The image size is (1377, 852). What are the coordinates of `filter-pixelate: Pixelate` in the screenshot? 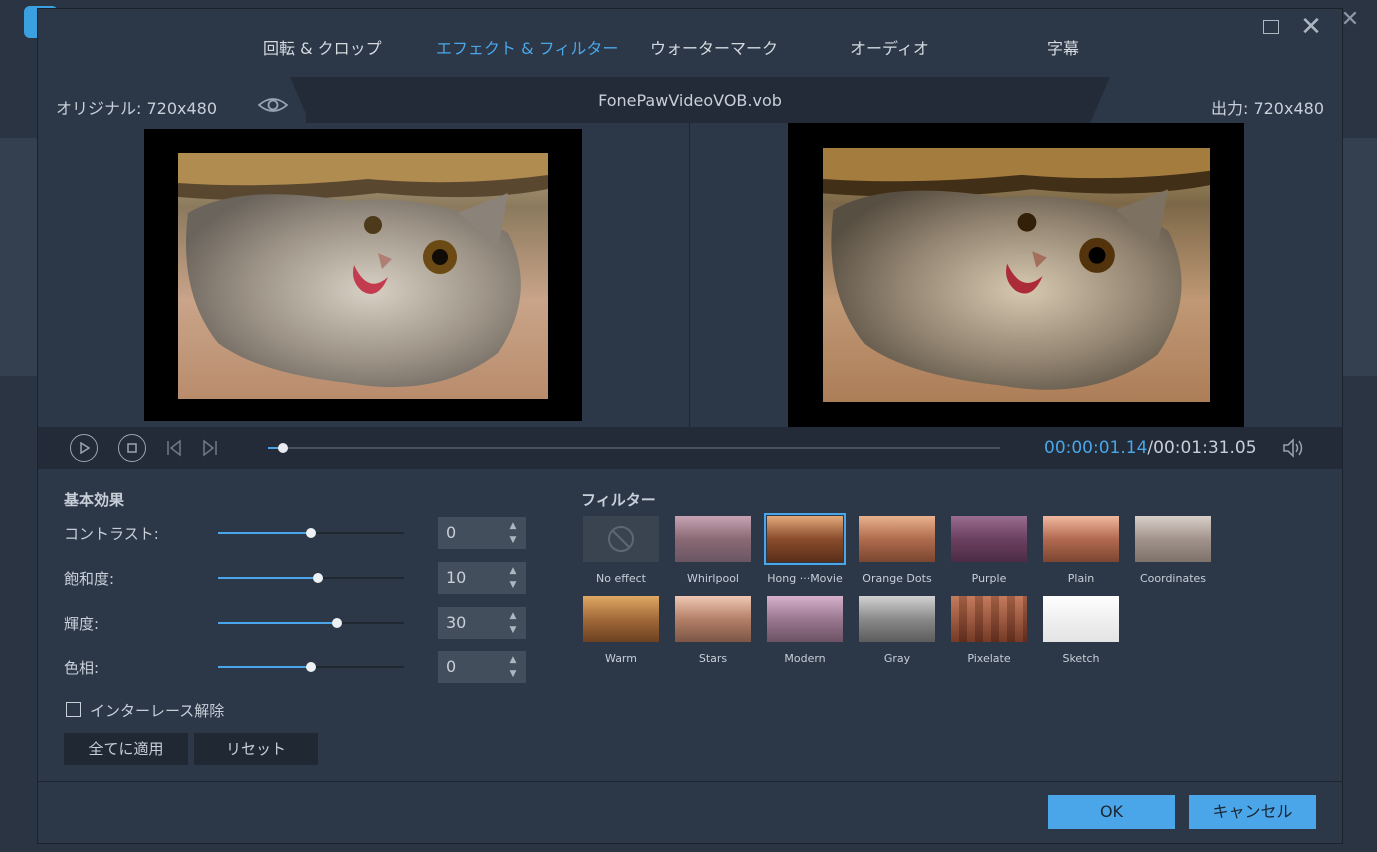 It's located at (989, 635).